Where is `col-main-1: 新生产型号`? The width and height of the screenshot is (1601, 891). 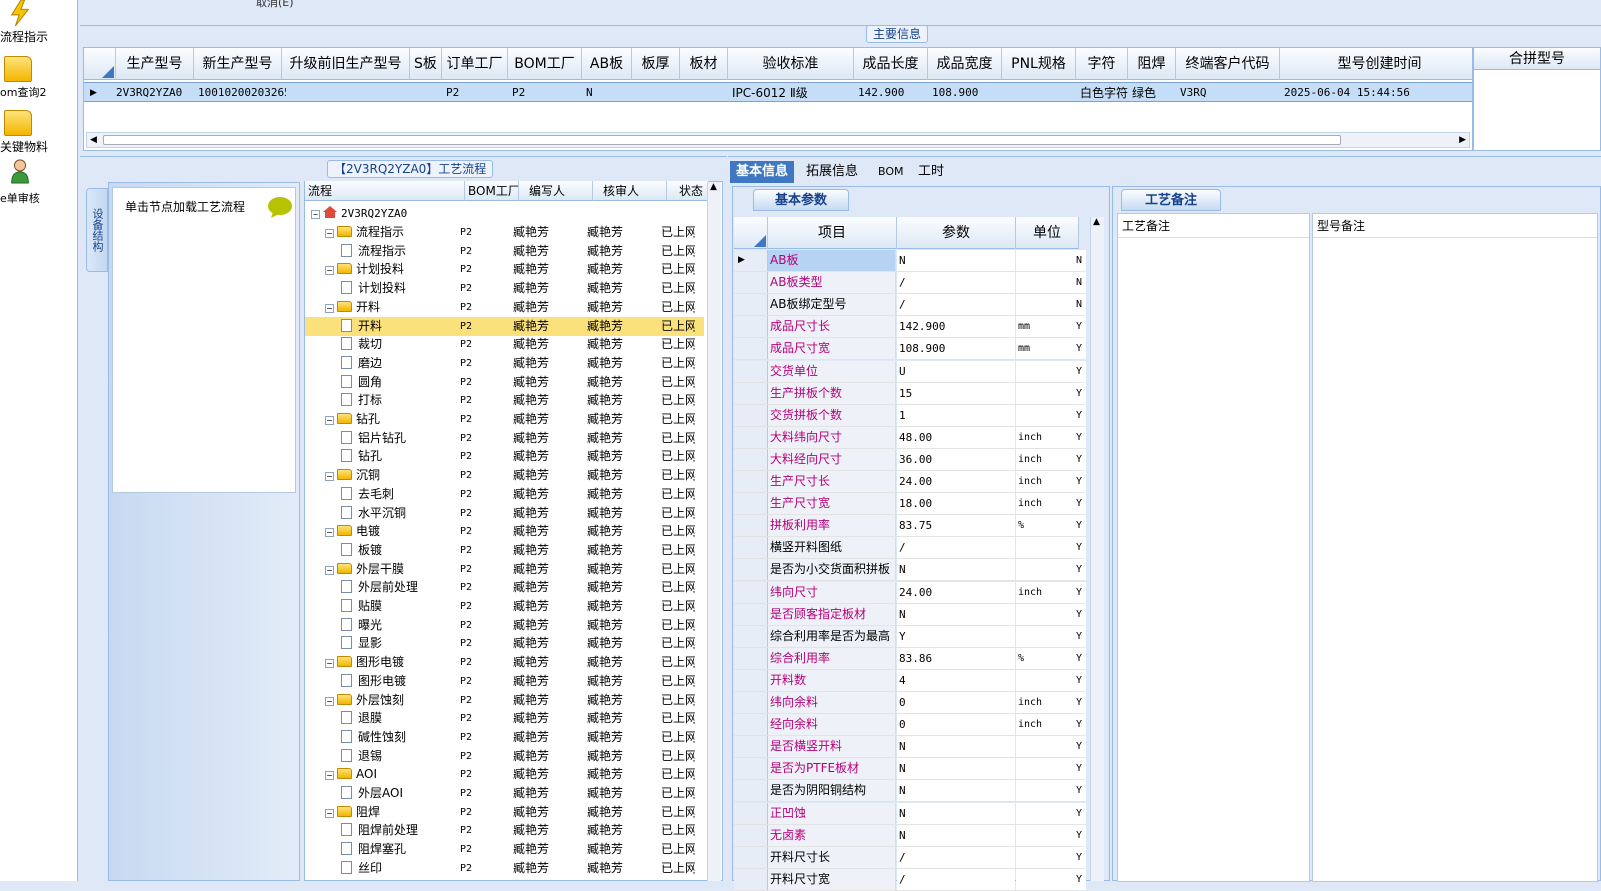
col-main-1: 新生产型号 is located at coordinates (238, 64).